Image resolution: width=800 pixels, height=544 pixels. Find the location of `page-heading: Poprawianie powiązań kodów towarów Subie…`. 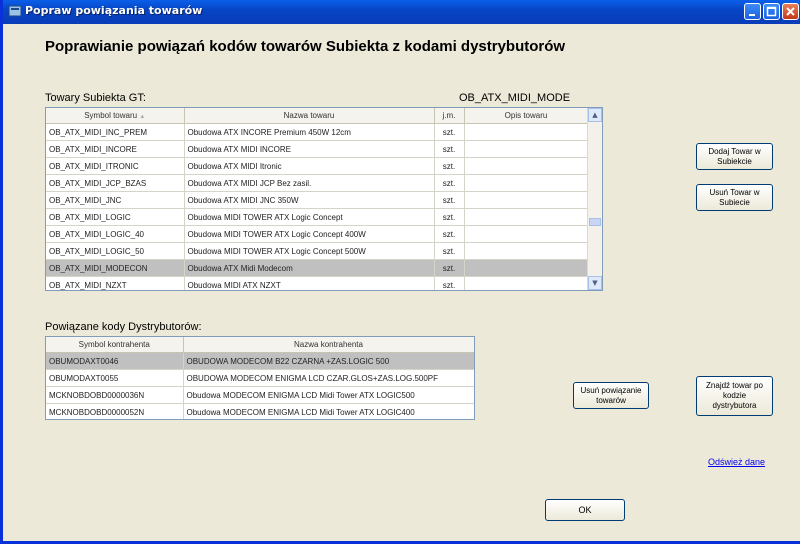

page-heading: Poprawianie powiązań kodów towarów Subie… is located at coordinates (305, 46).